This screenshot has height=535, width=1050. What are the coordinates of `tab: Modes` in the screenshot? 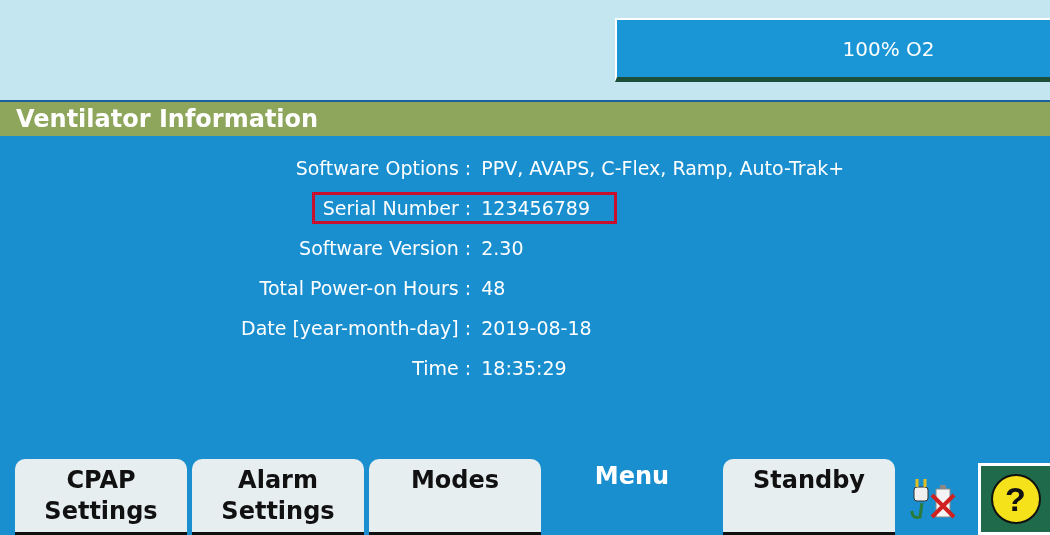 It's located at (455, 497).